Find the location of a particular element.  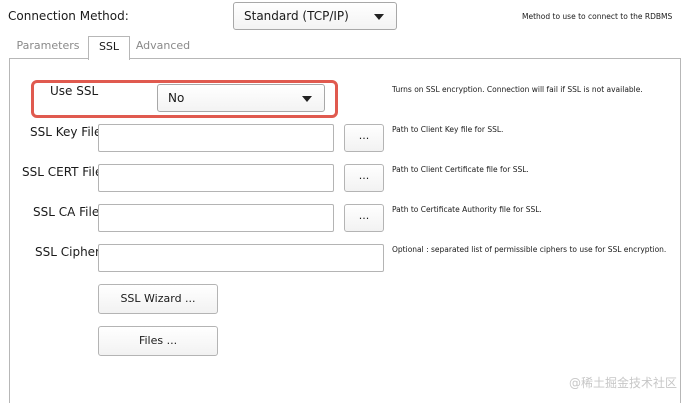

ssl-key-file-hint: Path to Client Key file for SSL. is located at coordinates (448, 129).